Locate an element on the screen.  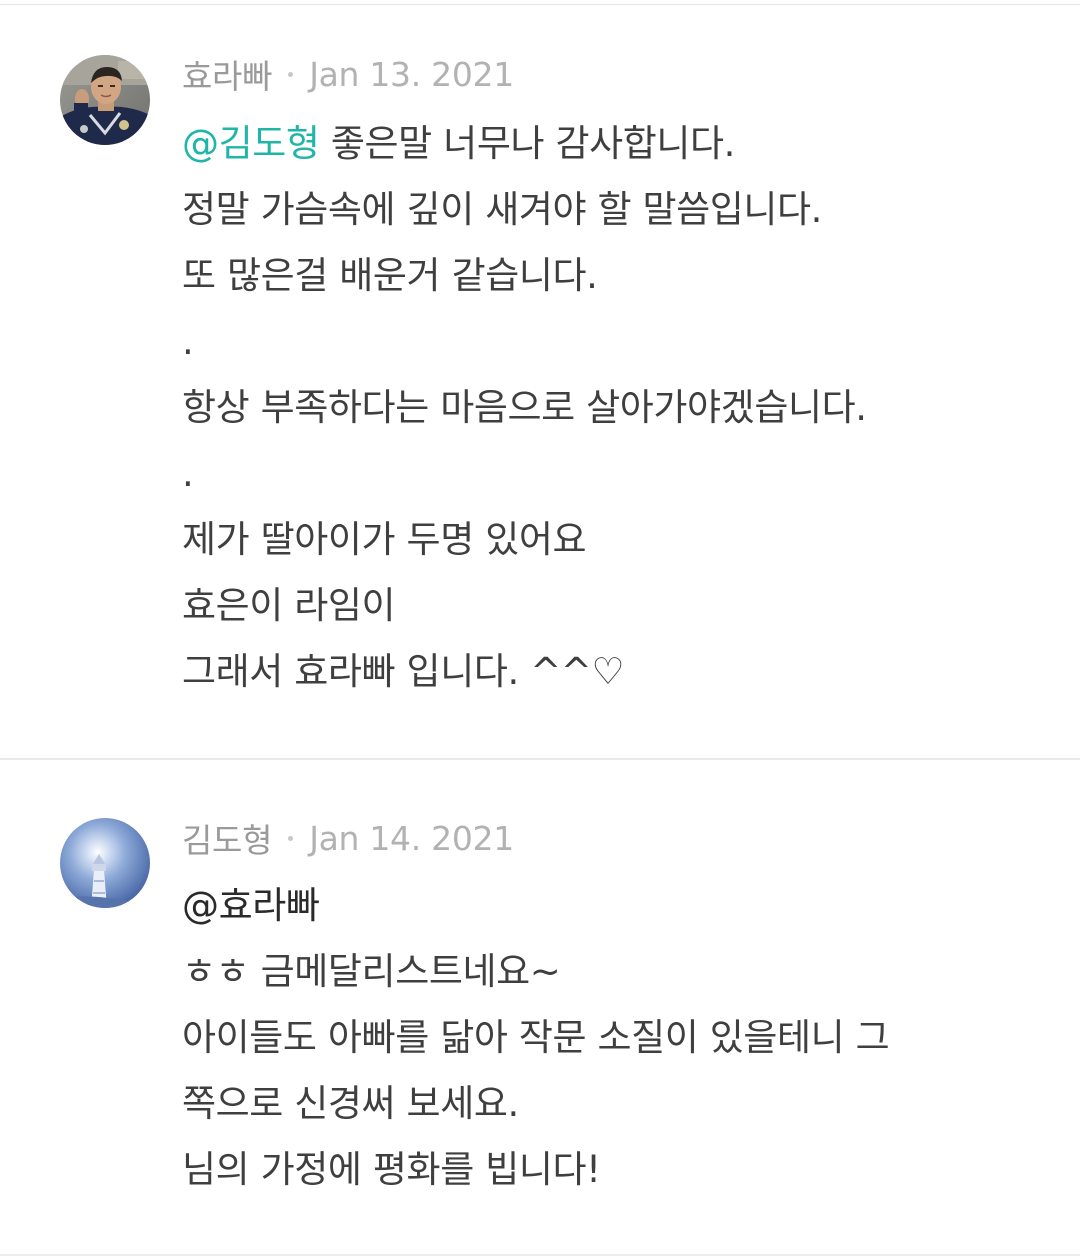
mention-link: @효라빠 is located at coordinates (251, 905).